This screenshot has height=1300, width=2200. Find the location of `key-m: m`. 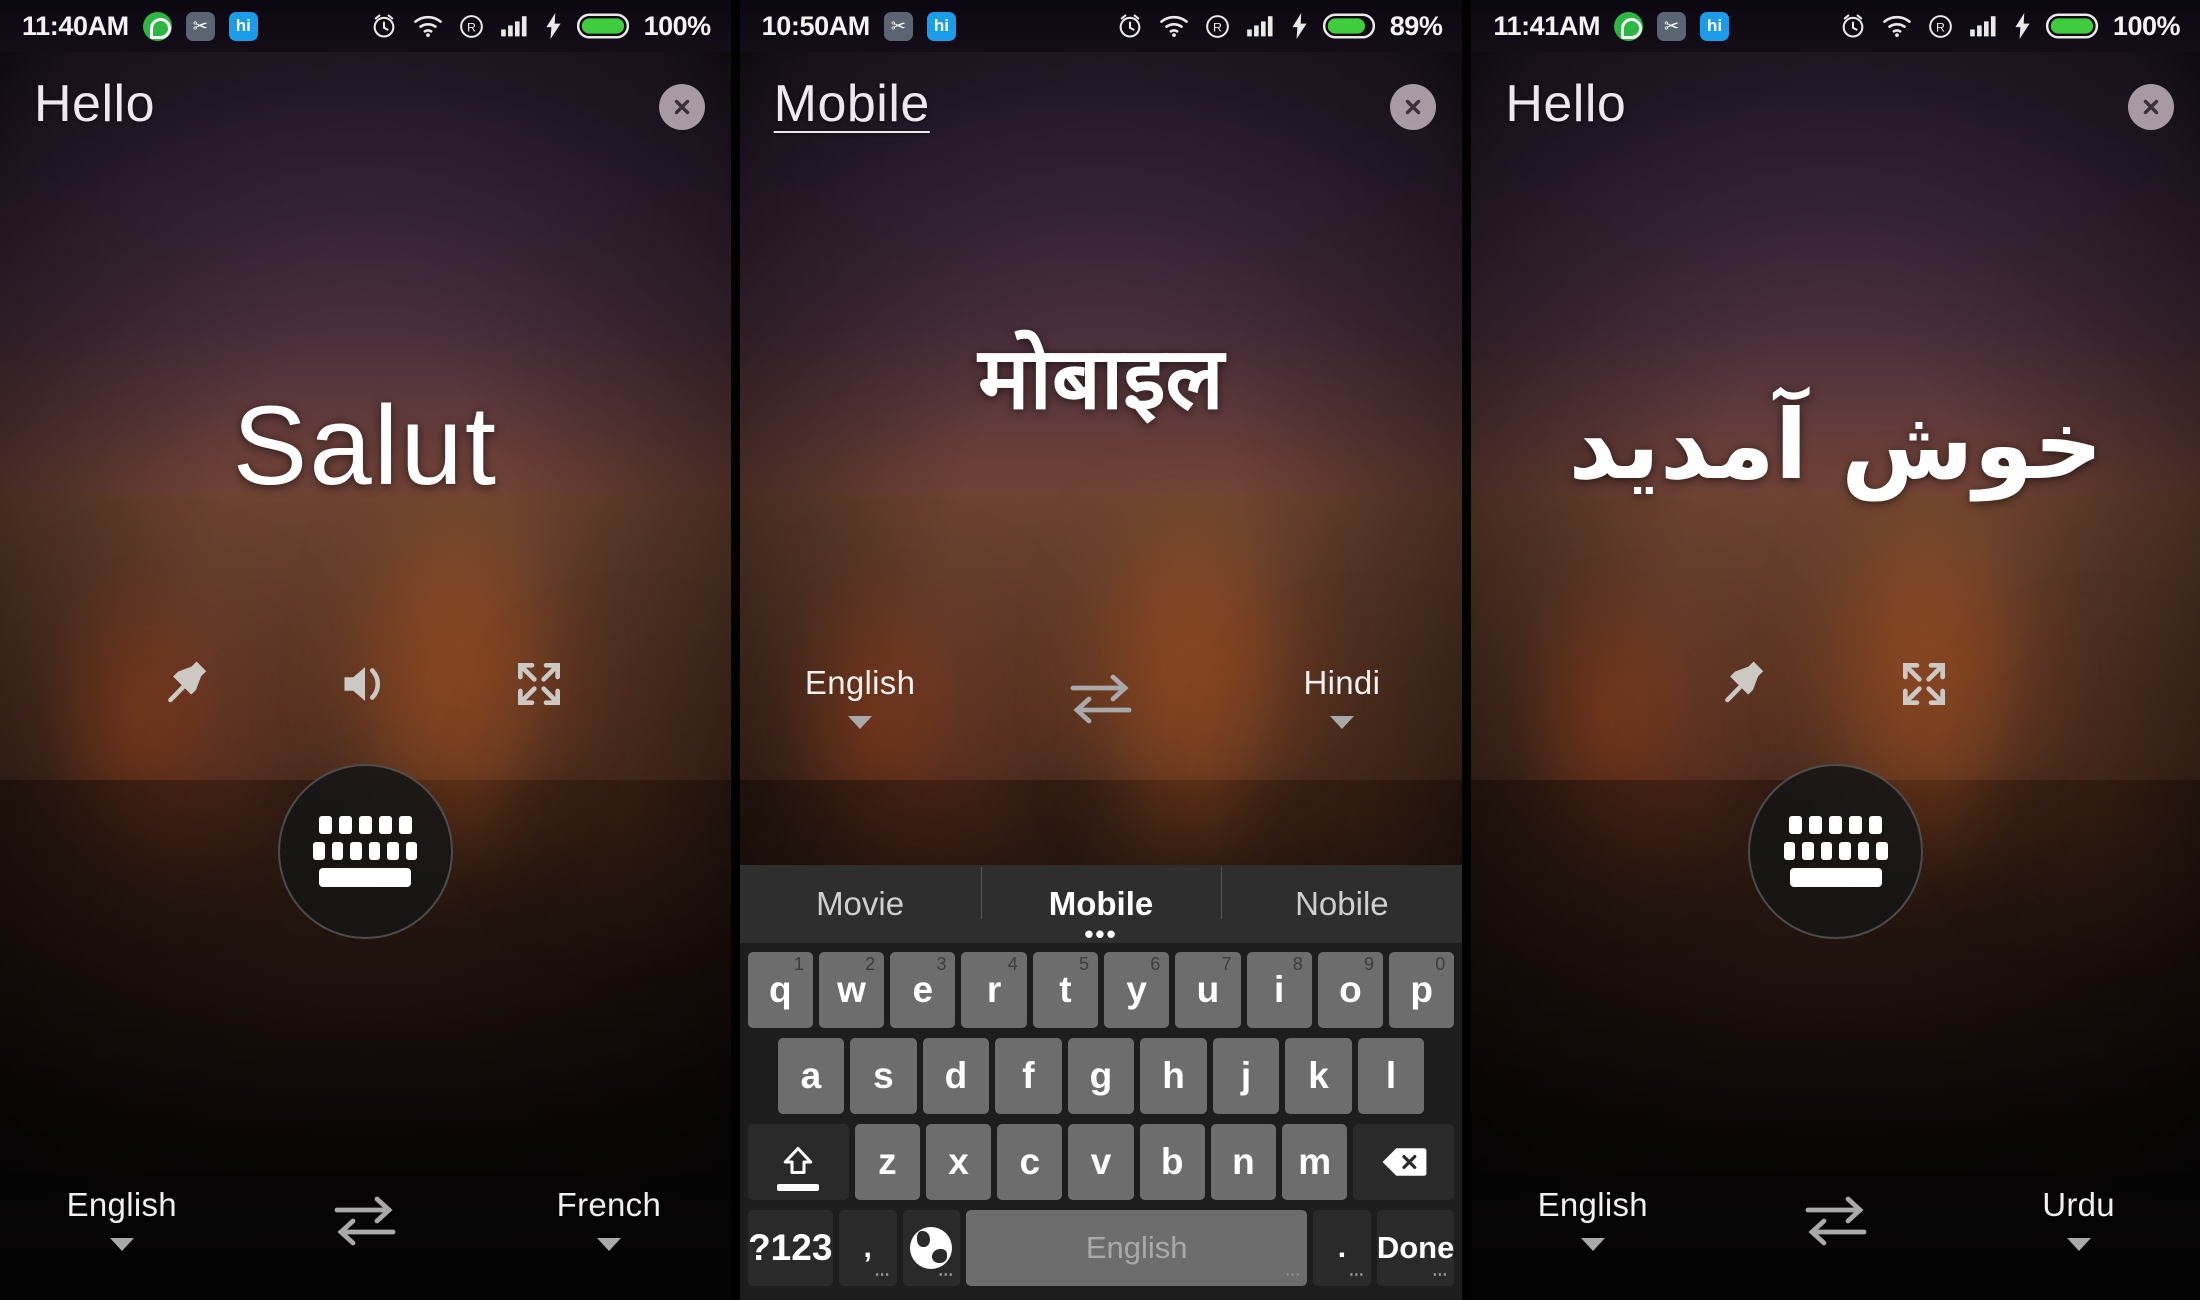

key-m: m is located at coordinates (1315, 1162).